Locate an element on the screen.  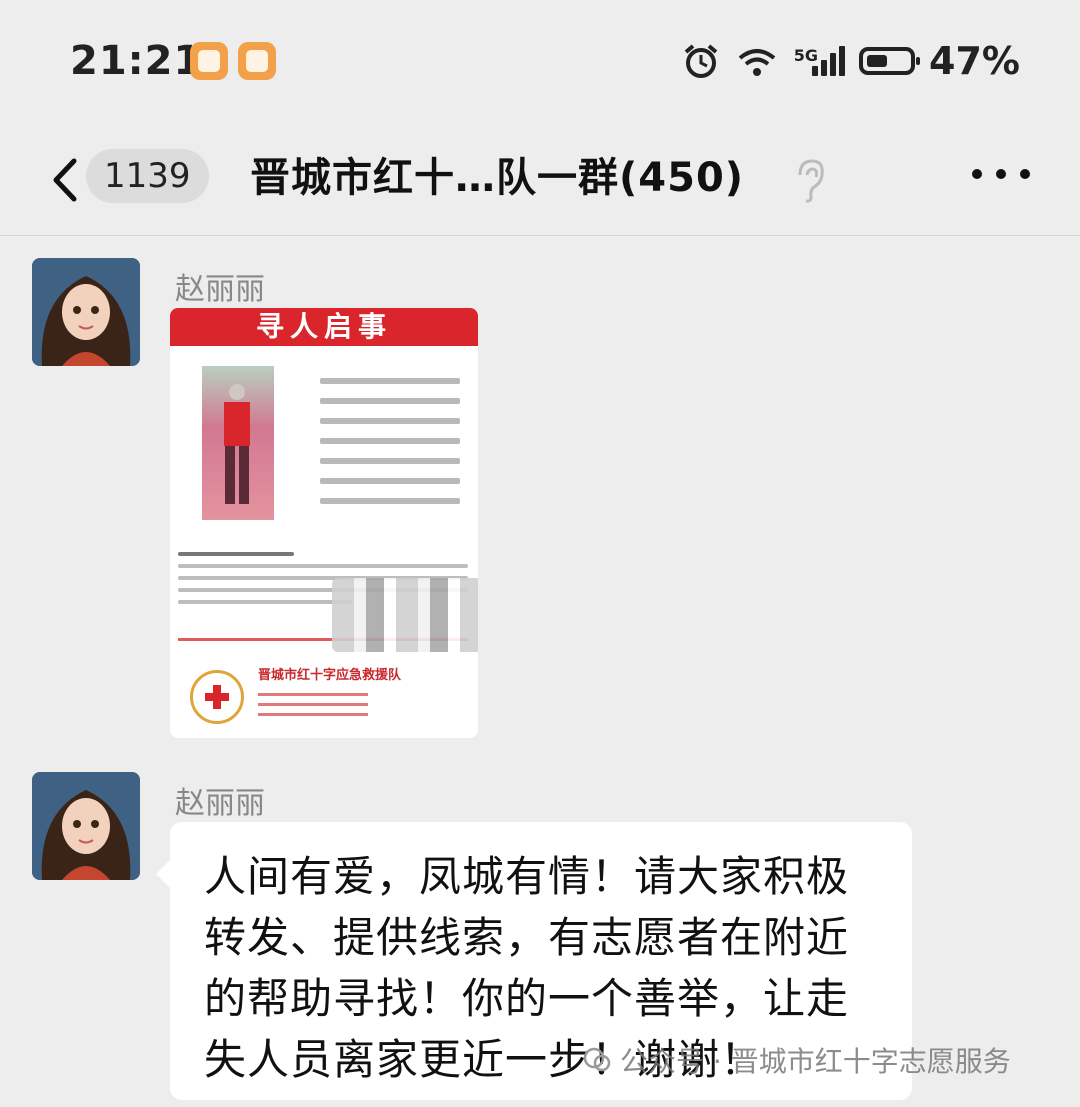
message-line: 的帮助寻找！你的一个善举，让走 is located at coordinates (527, 998).